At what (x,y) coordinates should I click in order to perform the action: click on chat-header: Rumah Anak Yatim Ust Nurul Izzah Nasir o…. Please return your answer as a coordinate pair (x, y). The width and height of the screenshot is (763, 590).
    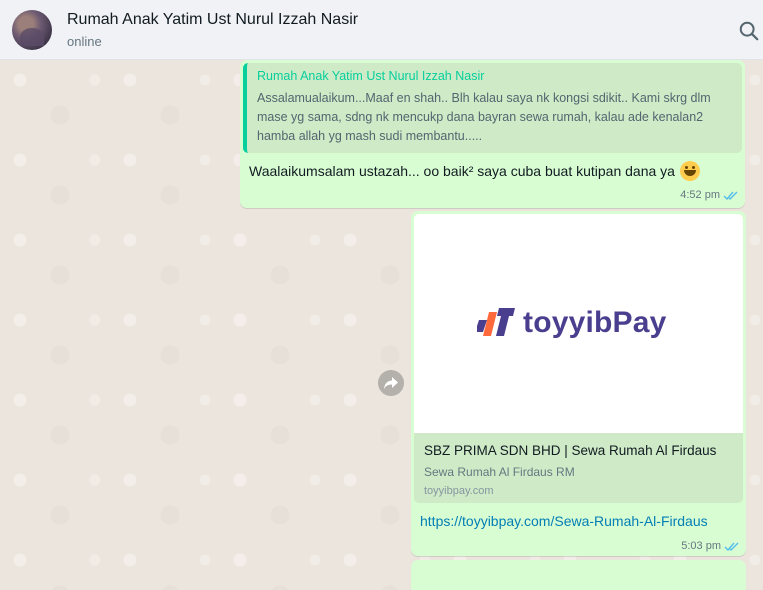
    Looking at the image, I should click on (381, 30).